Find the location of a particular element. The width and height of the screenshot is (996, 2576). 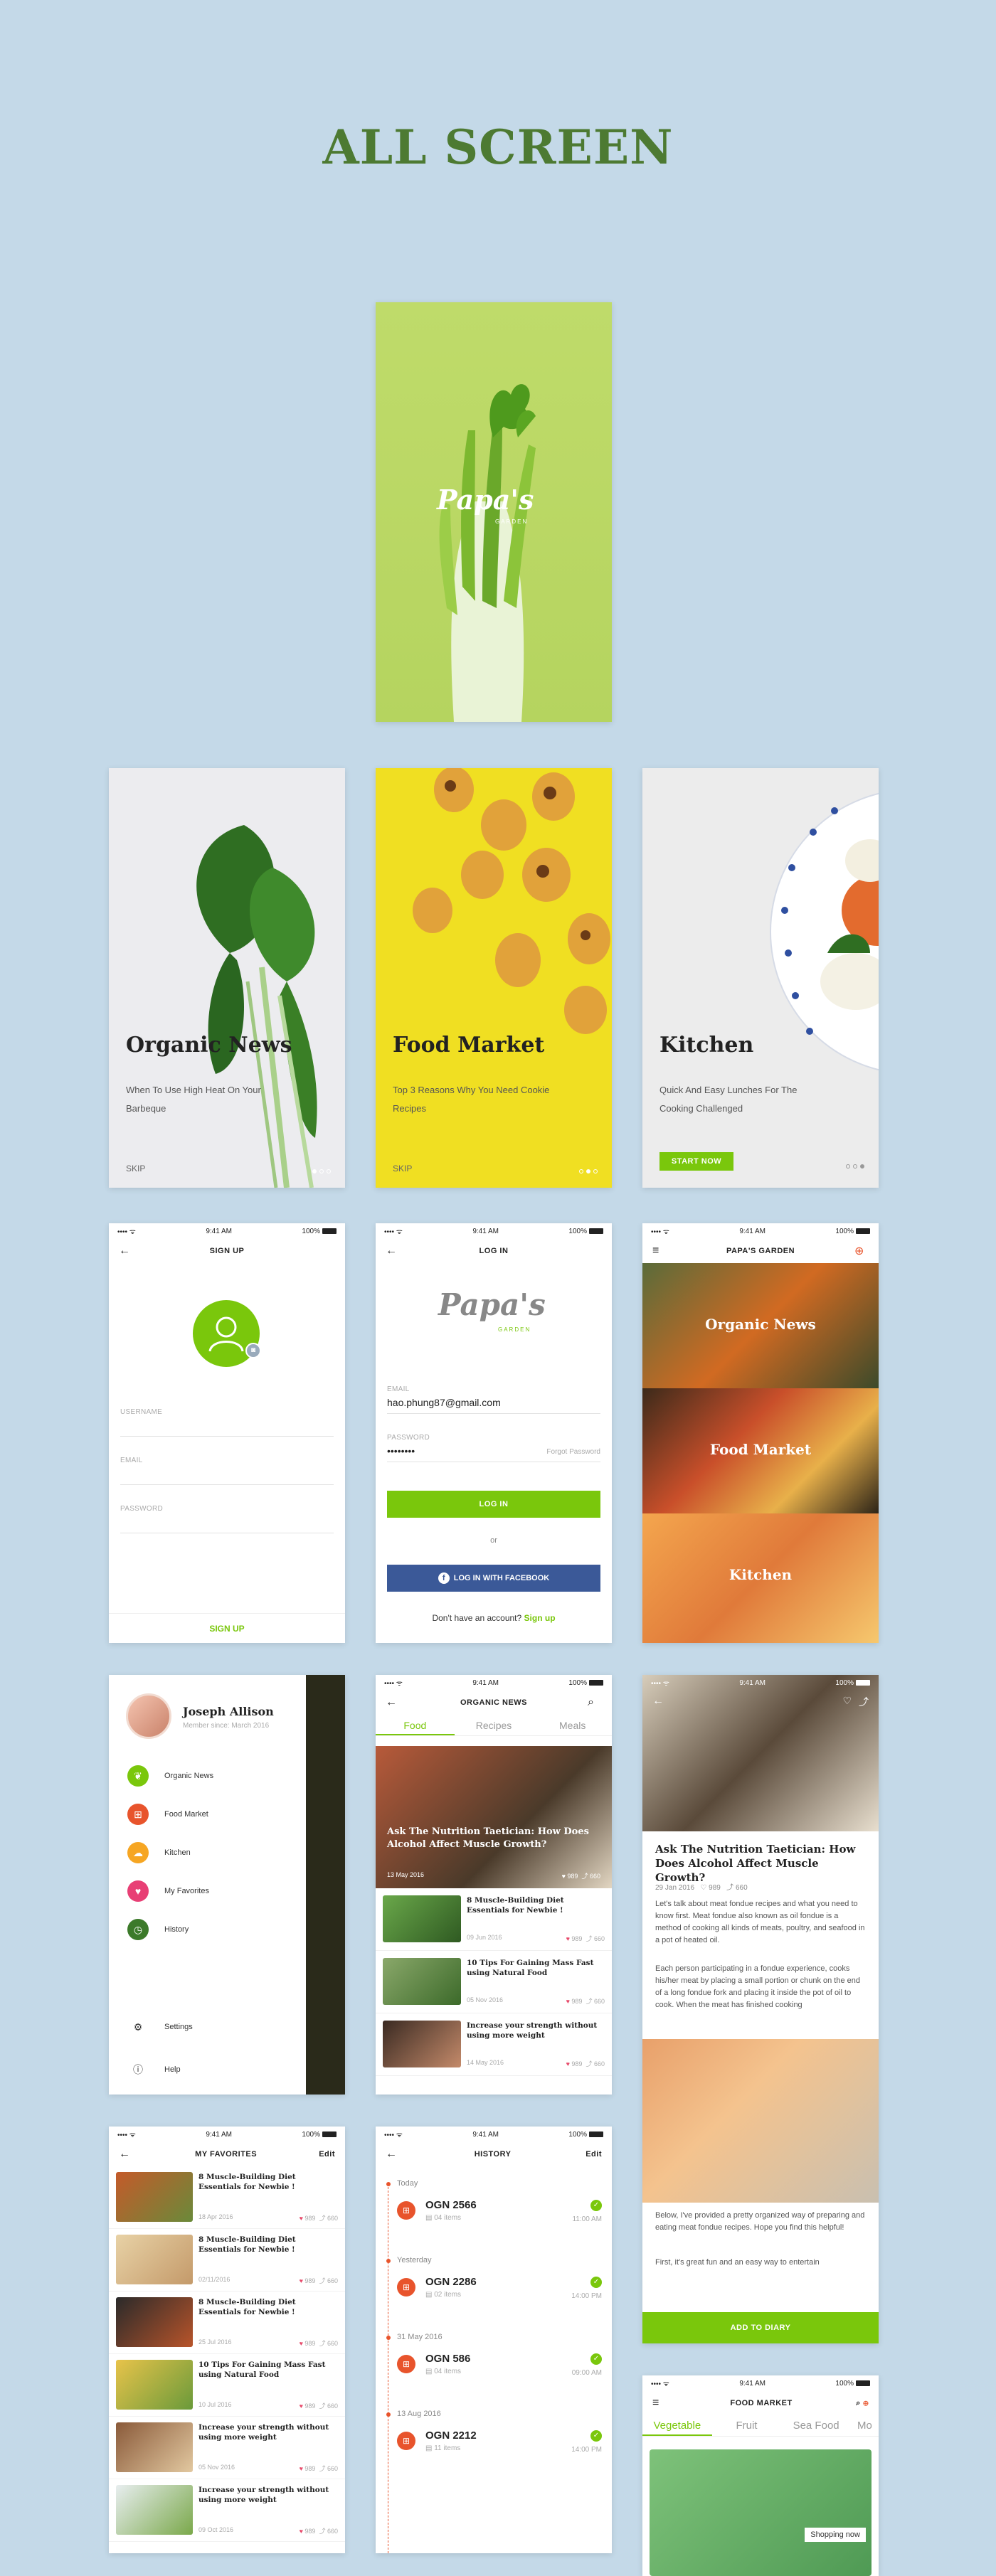

clock-icon: ◷ is located at coordinates (138, 1929).